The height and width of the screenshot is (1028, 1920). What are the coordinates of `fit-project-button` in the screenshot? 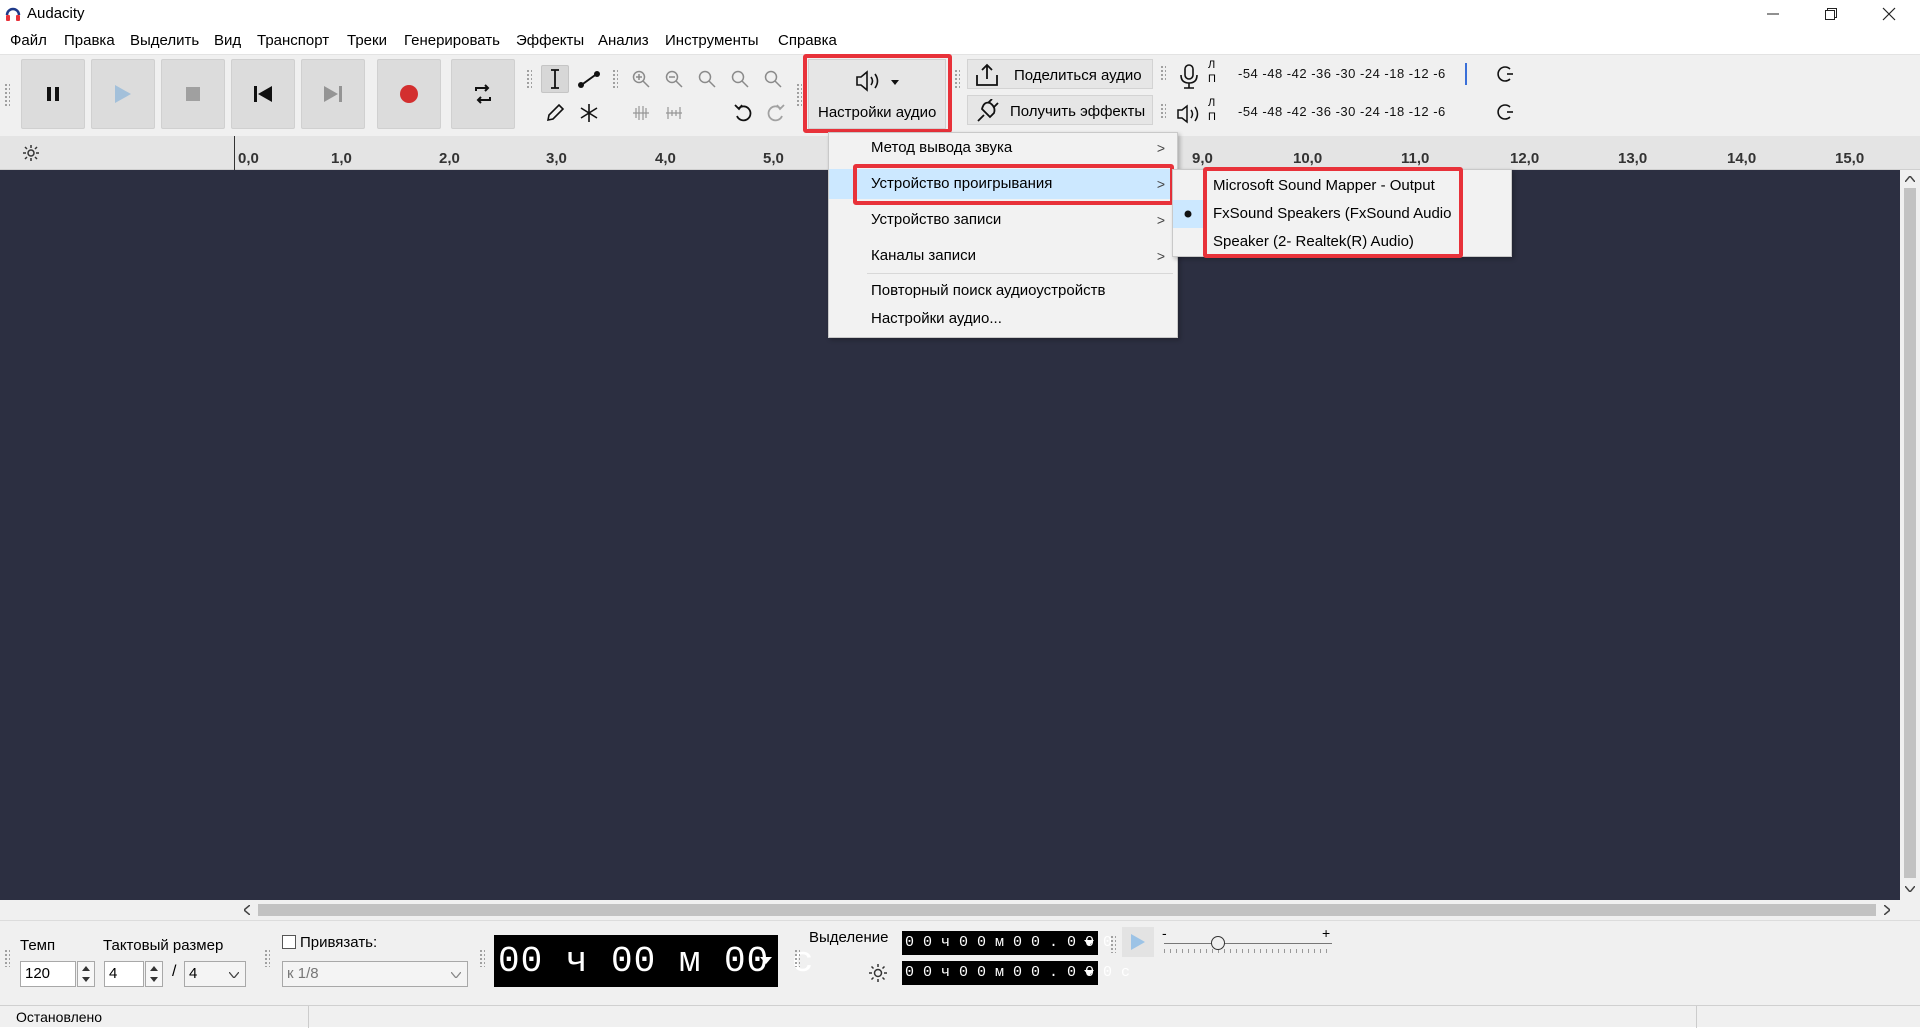 It's located at (740, 79).